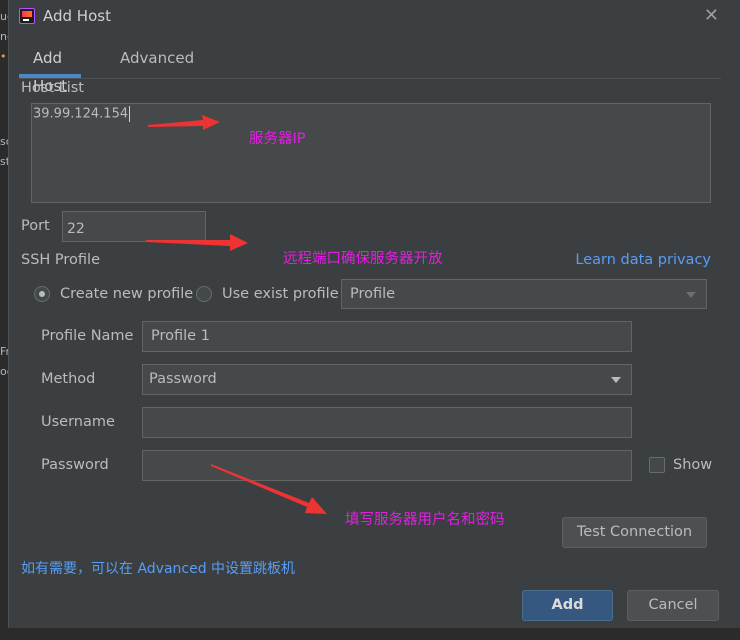 This screenshot has height=640, width=740. What do you see at coordinates (158, 569) in the screenshot?
I see `footer-note: 如有需要，可以在 Advanced 中设置跳板机` at bounding box center [158, 569].